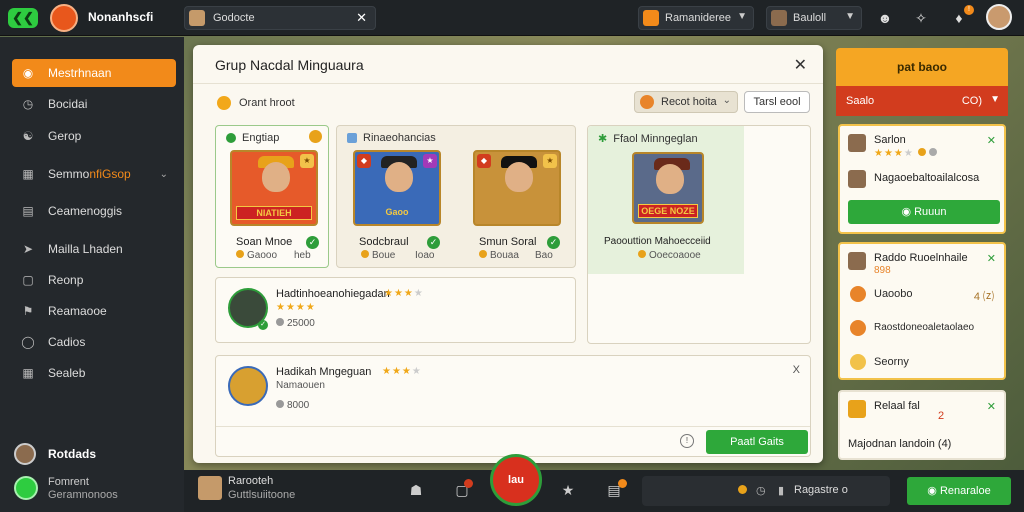 The height and width of the screenshot is (512, 1024). Describe the element at coordinates (924, 327) in the screenshot. I see `card-item: Raostdoneoaletaolaeo` at that location.